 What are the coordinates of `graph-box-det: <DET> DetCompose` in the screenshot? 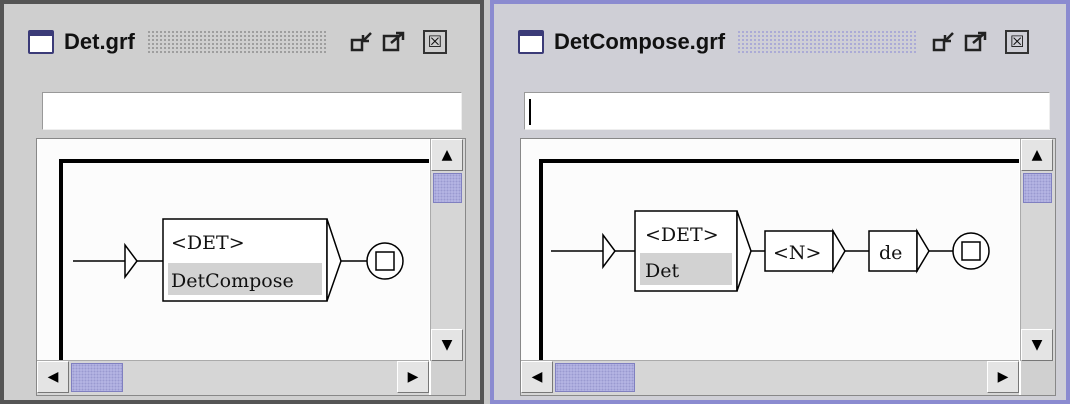 It's located at (252, 260).